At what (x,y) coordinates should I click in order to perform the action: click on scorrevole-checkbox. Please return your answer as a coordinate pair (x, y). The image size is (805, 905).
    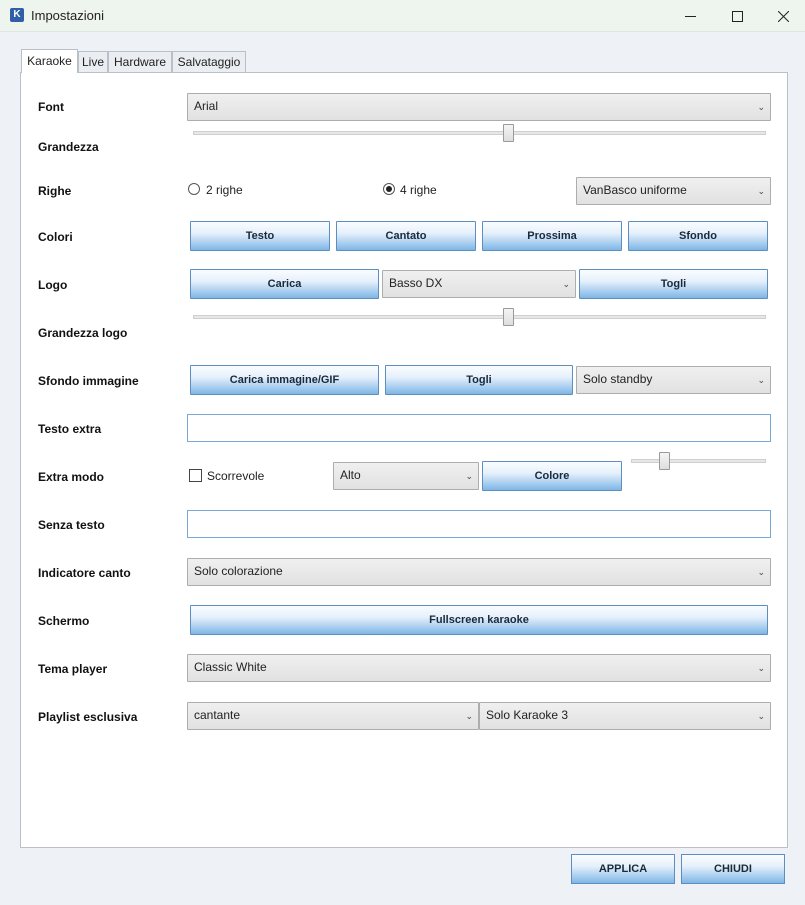
    Looking at the image, I should click on (195, 475).